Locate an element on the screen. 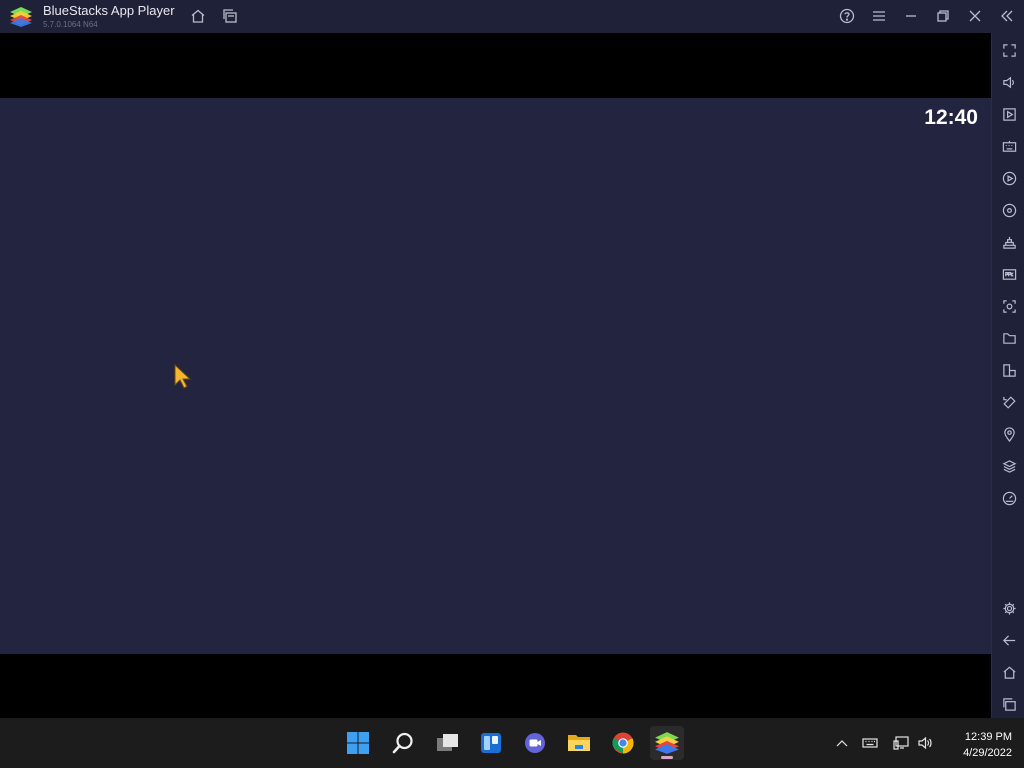  file-explorer-icon is located at coordinates (579, 743).